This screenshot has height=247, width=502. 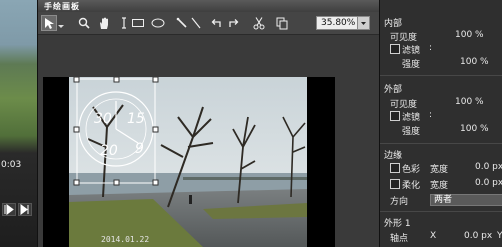 I want to click on hand-pan-icon, so click(x=104, y=23).